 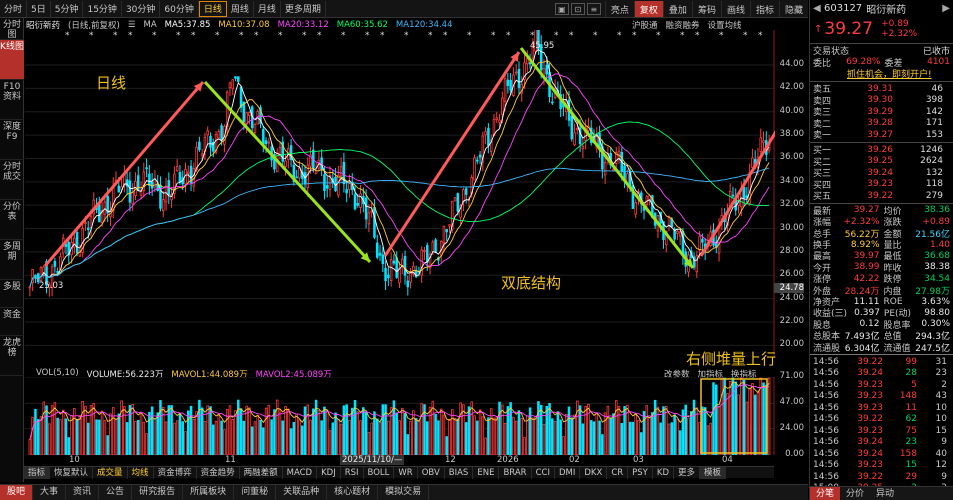 I want to click on indicator-tab: BOLL, so click(x=379, y=473).